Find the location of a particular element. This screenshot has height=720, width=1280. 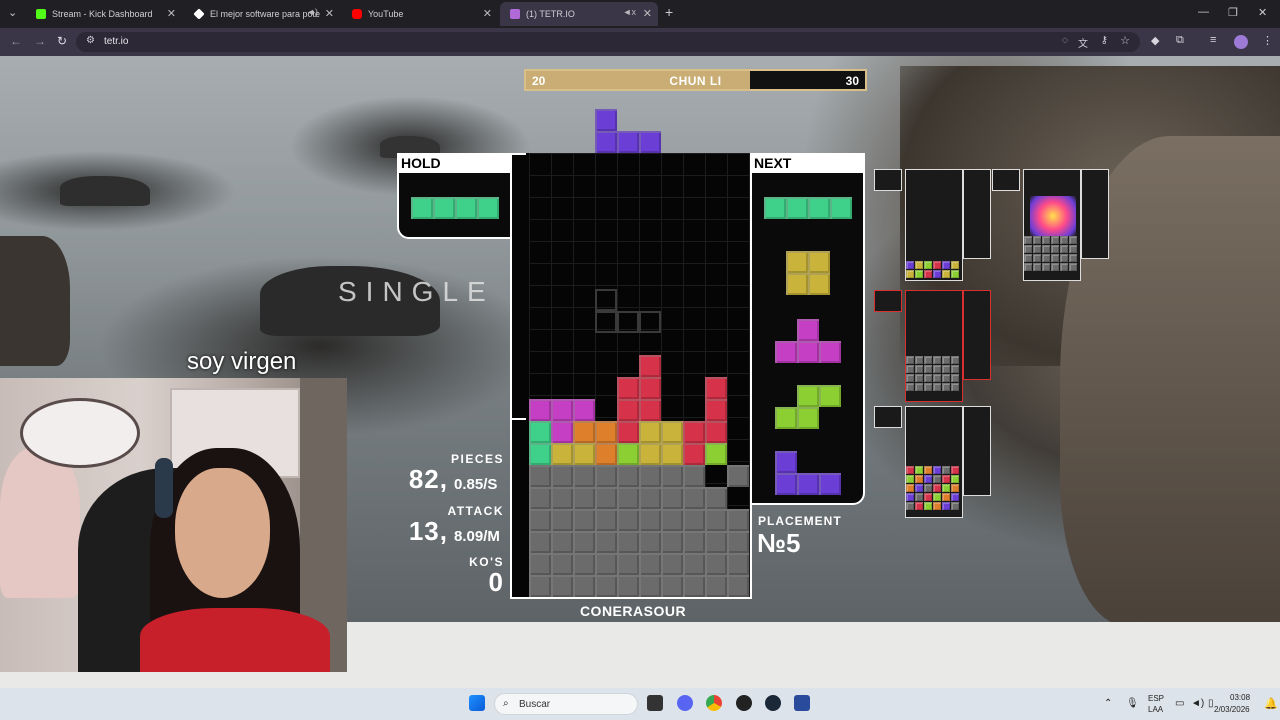

tab-tetrio: (1) TETR.IO ◄x ✕ is located at coordinates (579, 14).